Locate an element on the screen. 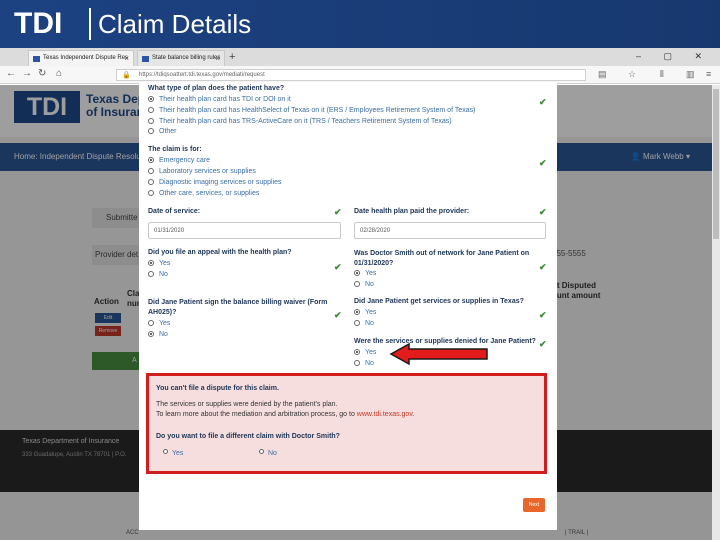 The width and height of the screenshot is (720, 540). appeal-yes: Yes is located at coordinates (159, 263).